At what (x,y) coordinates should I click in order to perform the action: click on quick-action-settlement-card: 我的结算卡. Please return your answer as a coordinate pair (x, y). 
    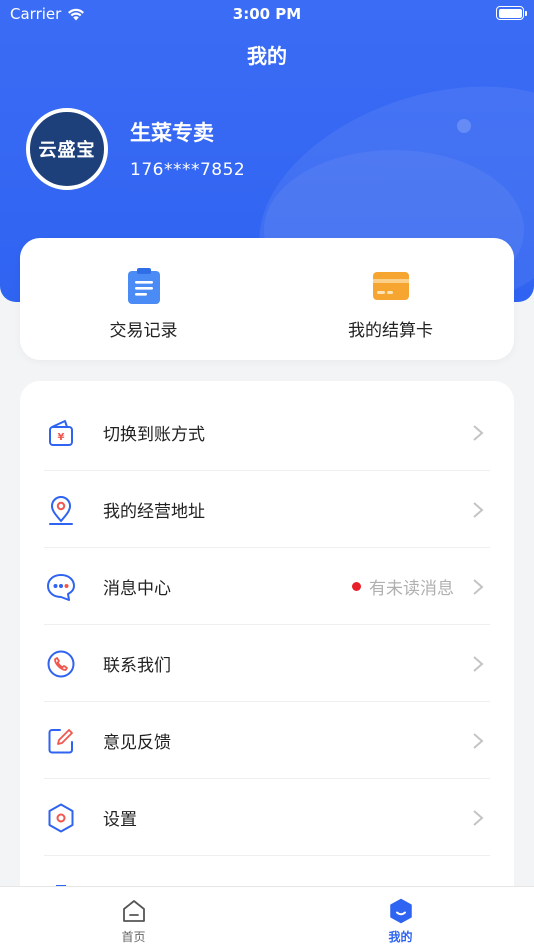
    Looking at the image, I should click on (390, 299).